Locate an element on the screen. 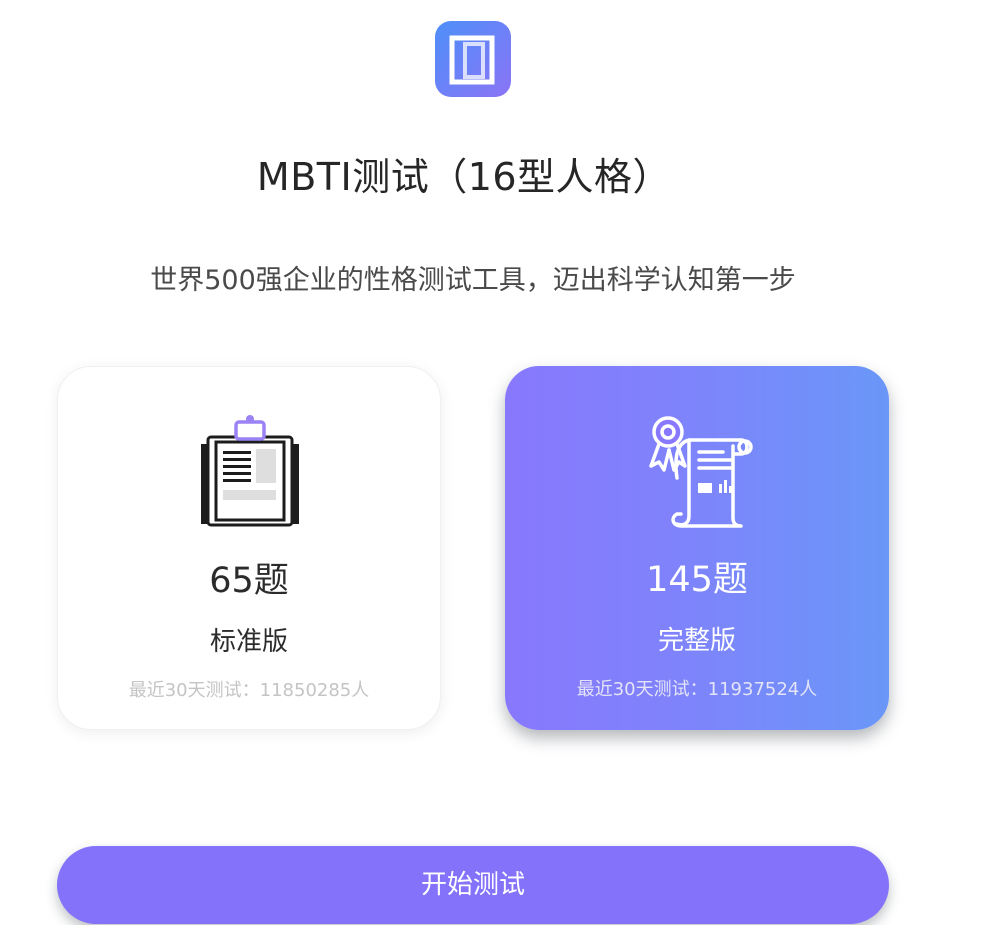  question-count: 145题 is located at coordinates (697, 580).